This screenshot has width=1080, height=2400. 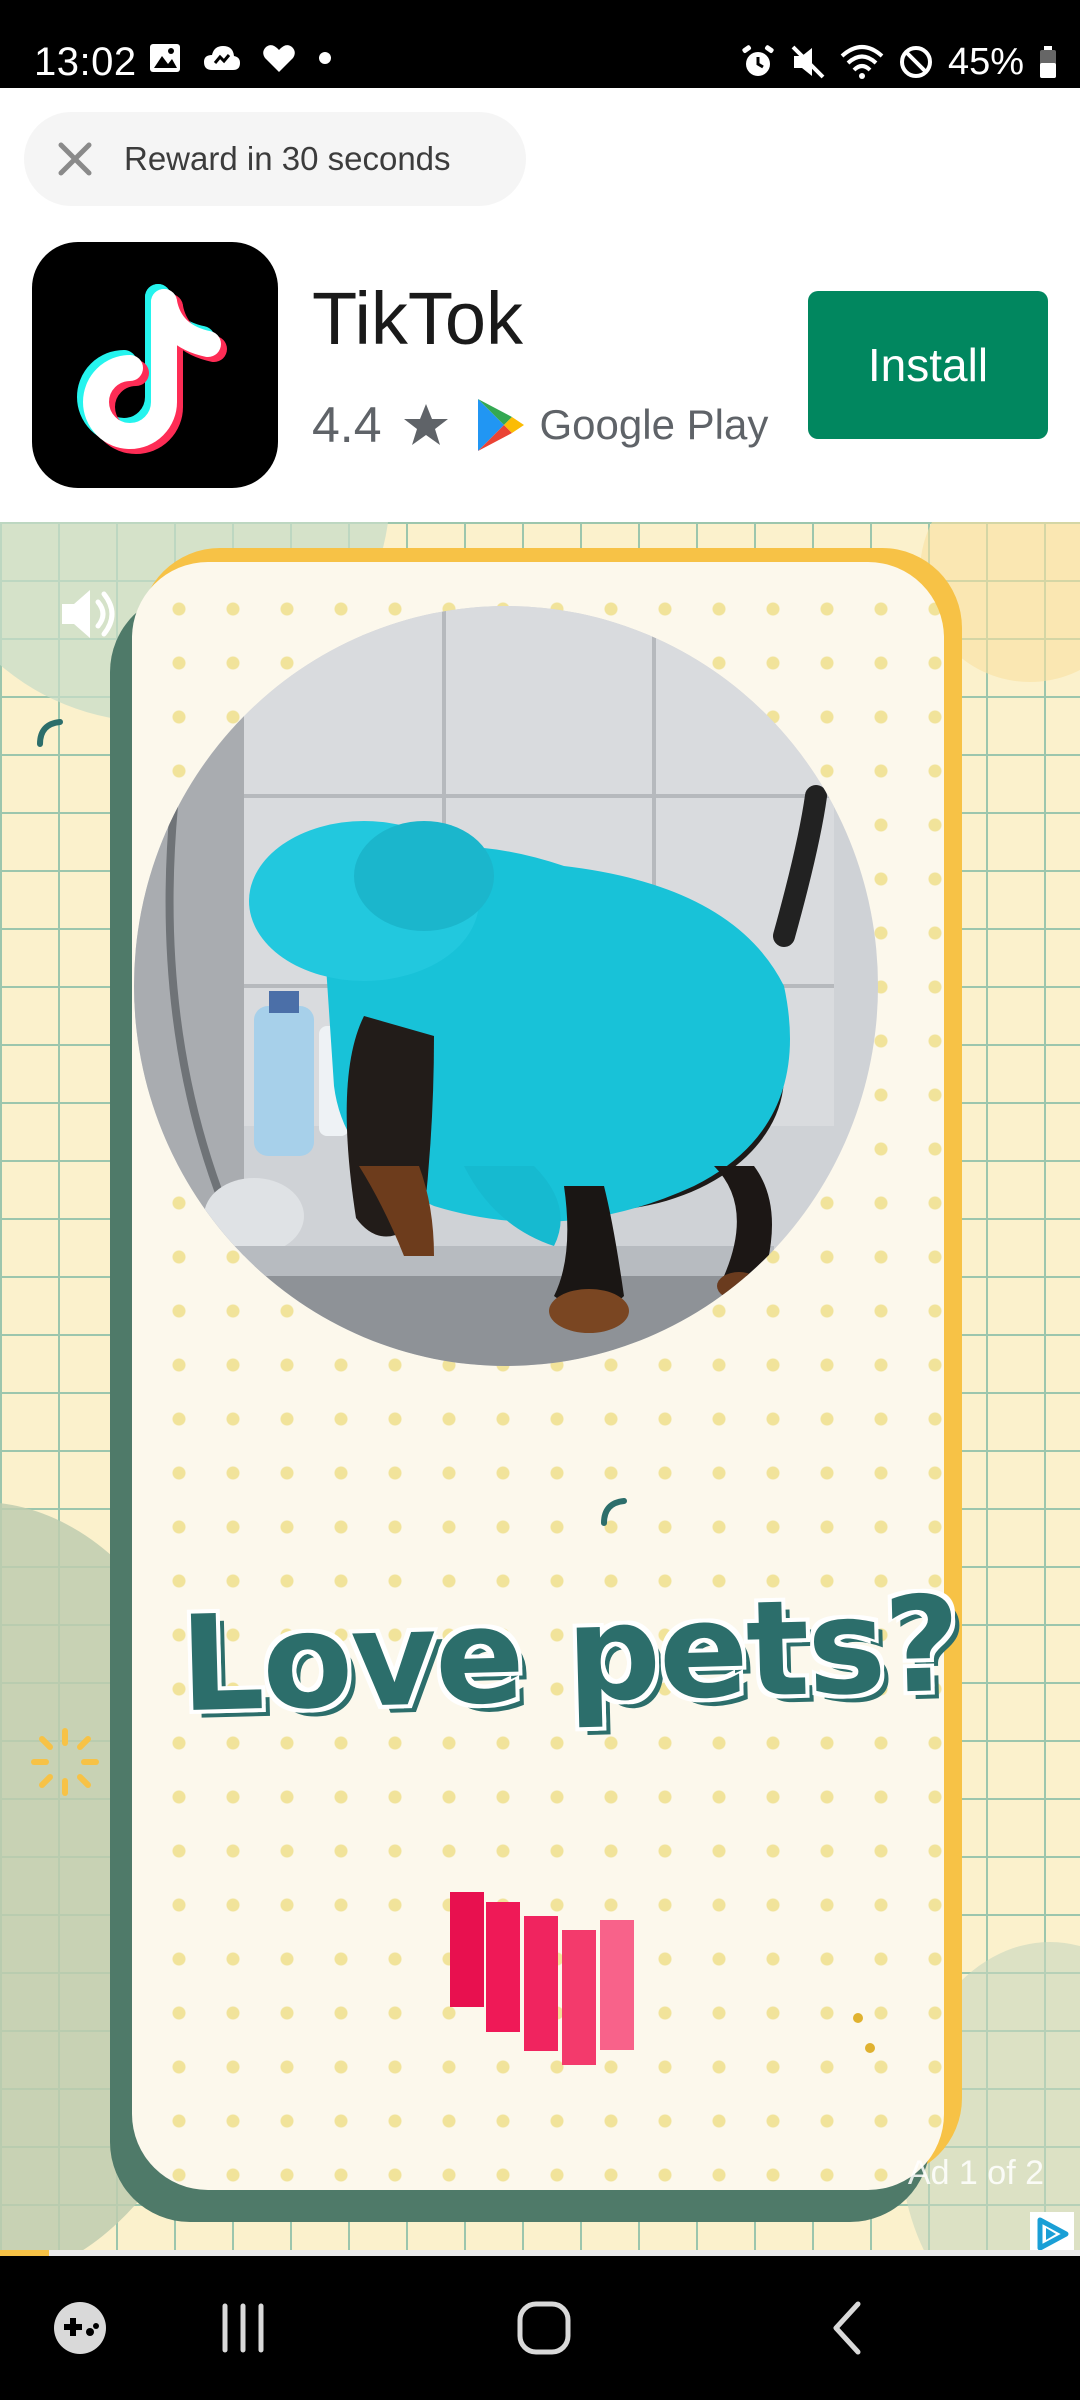 What do you see at coordinates (975, 2173) in the screenshot?
I see `ad-counter: Ad 1 of 2` at bounding box center [975, 2173].